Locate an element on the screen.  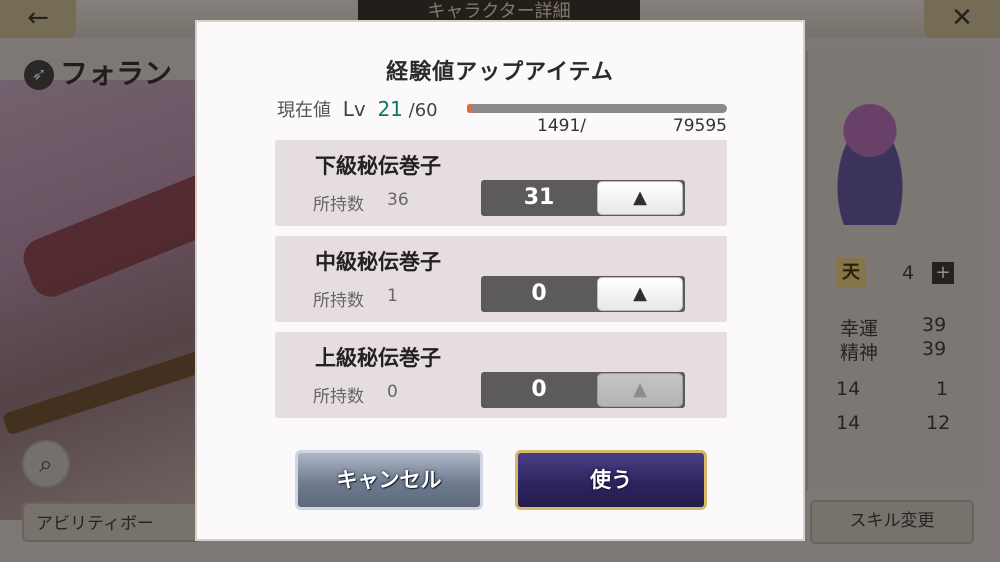
owned-count: 36 is located at coordinates (398, 200).